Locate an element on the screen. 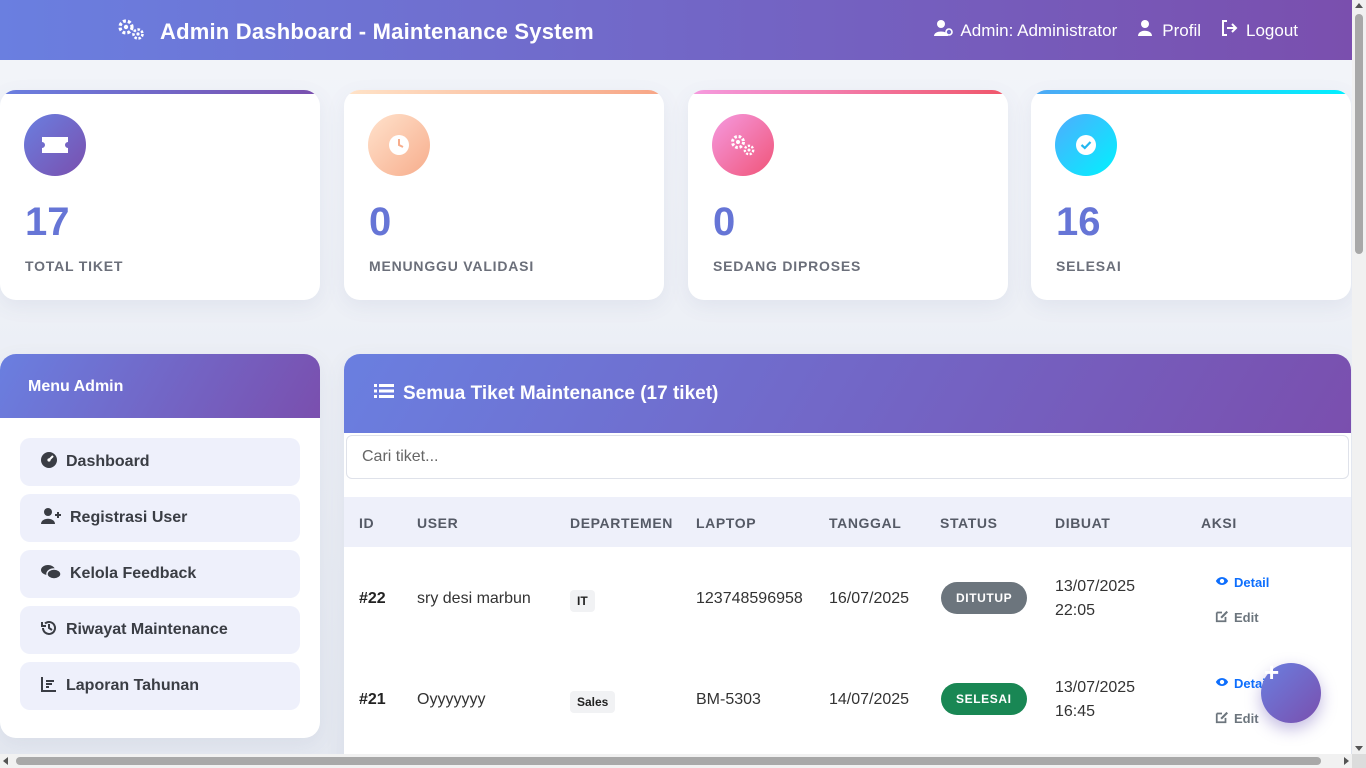 Image resolution: width=1366 pixels, height=768 pixels. sidebar-item-registrasi-user: Registrasi User is located at coordinates (160, 518).